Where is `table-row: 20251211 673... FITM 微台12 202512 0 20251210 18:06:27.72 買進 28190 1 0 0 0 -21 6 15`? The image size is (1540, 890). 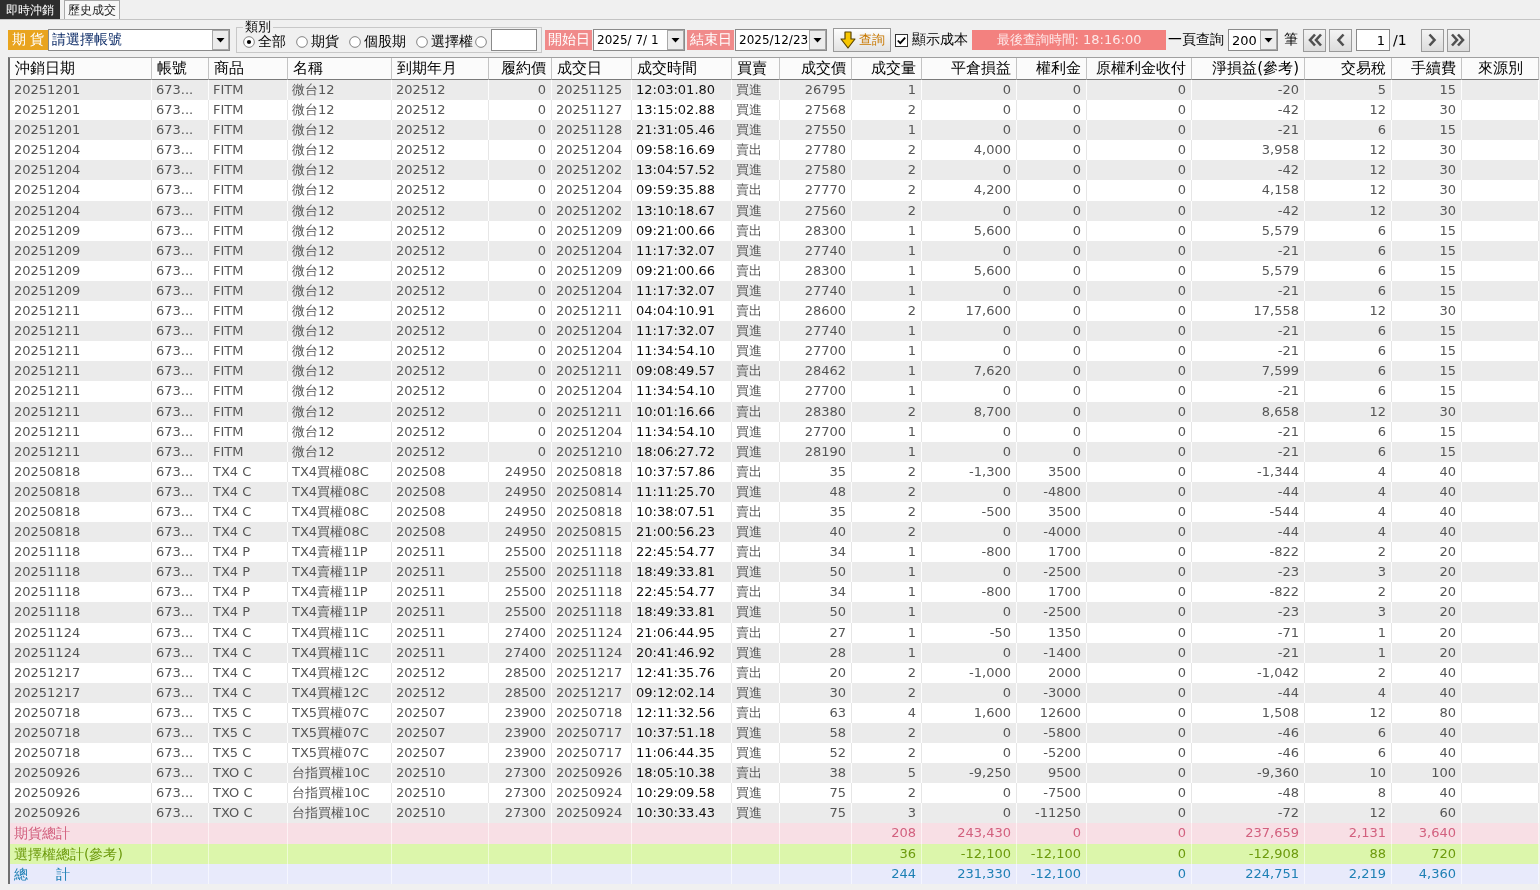
table-row: 20251211 673... FITM 微台12 202512 0 20251210 18:06:27.72 買進 28190 1 0 0 0 -21 6 15 is located at coordinates (774, 451).